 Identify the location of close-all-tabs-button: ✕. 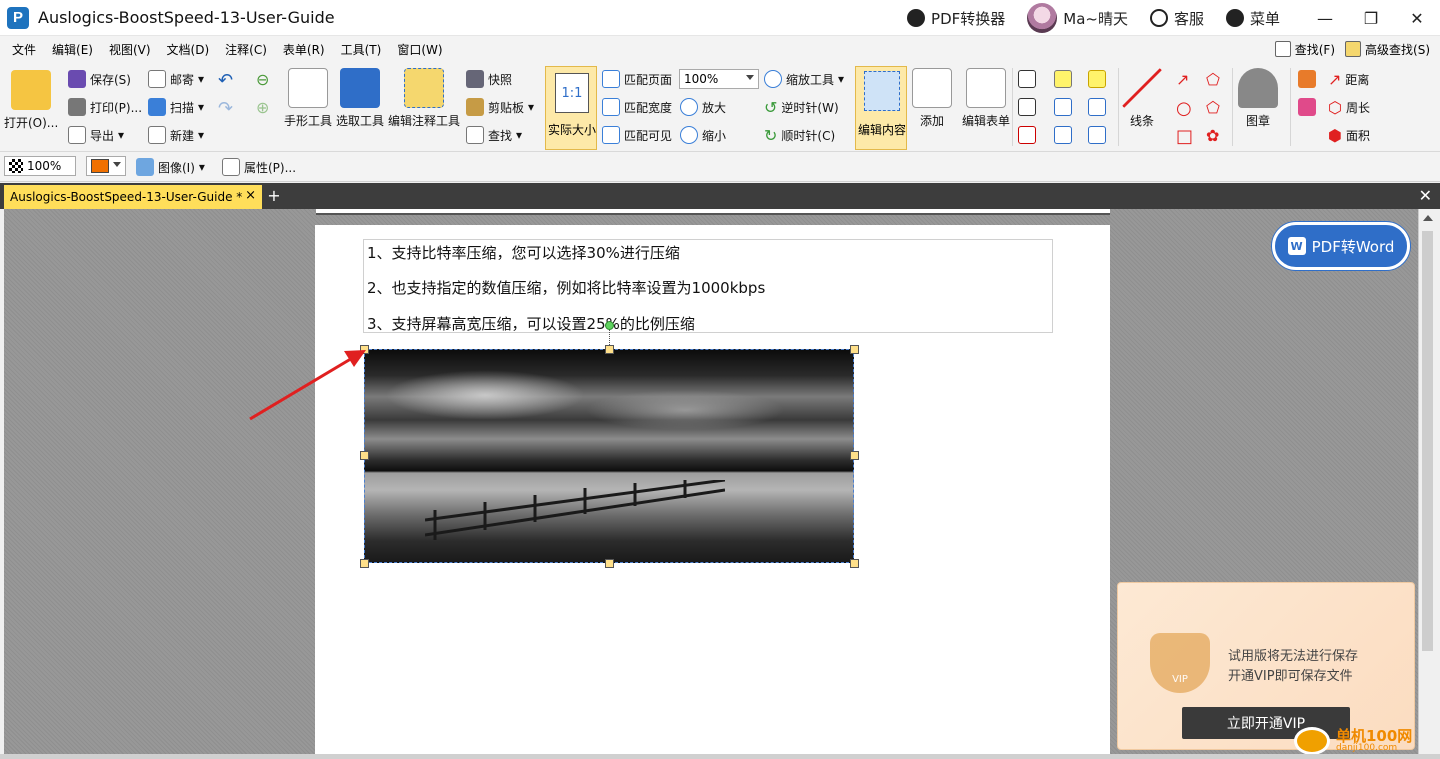
(1425, 195).